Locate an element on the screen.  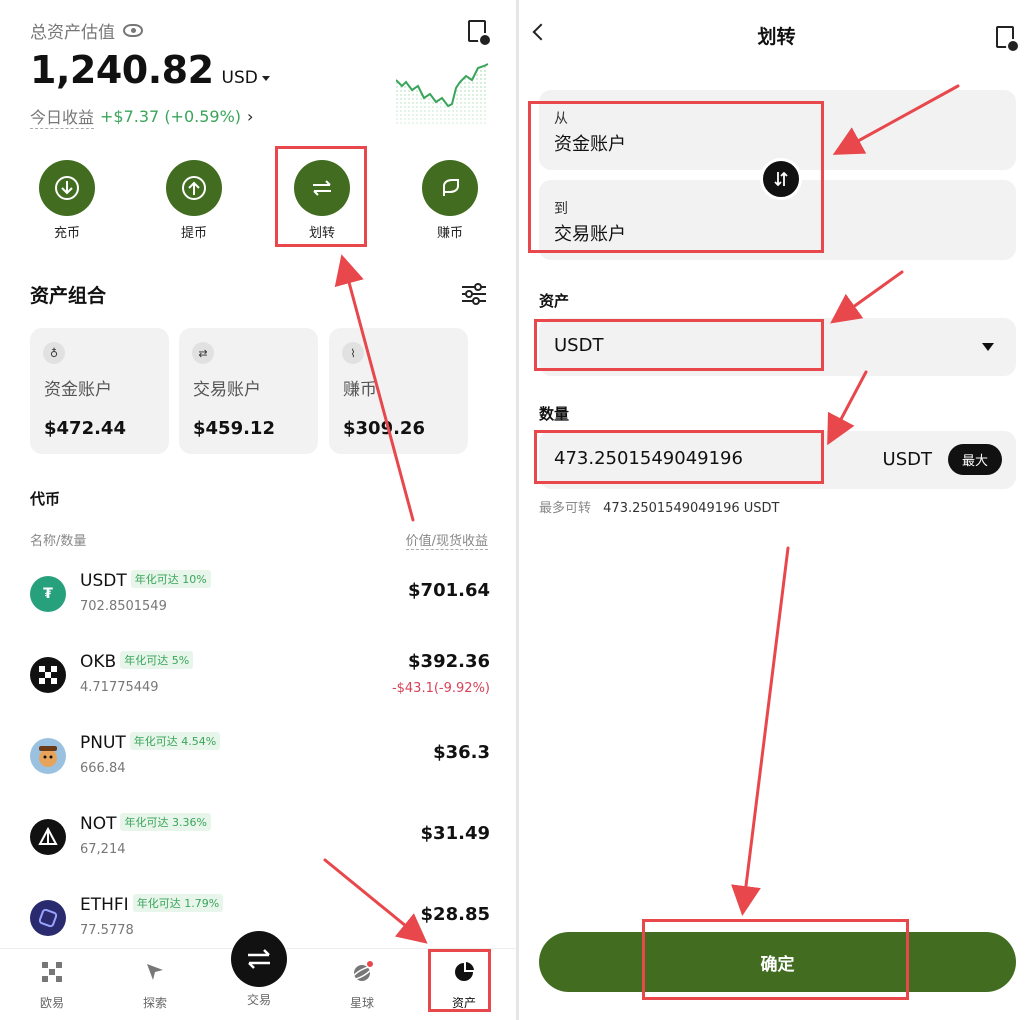
filter-icon is located at coordinates (474, 294).